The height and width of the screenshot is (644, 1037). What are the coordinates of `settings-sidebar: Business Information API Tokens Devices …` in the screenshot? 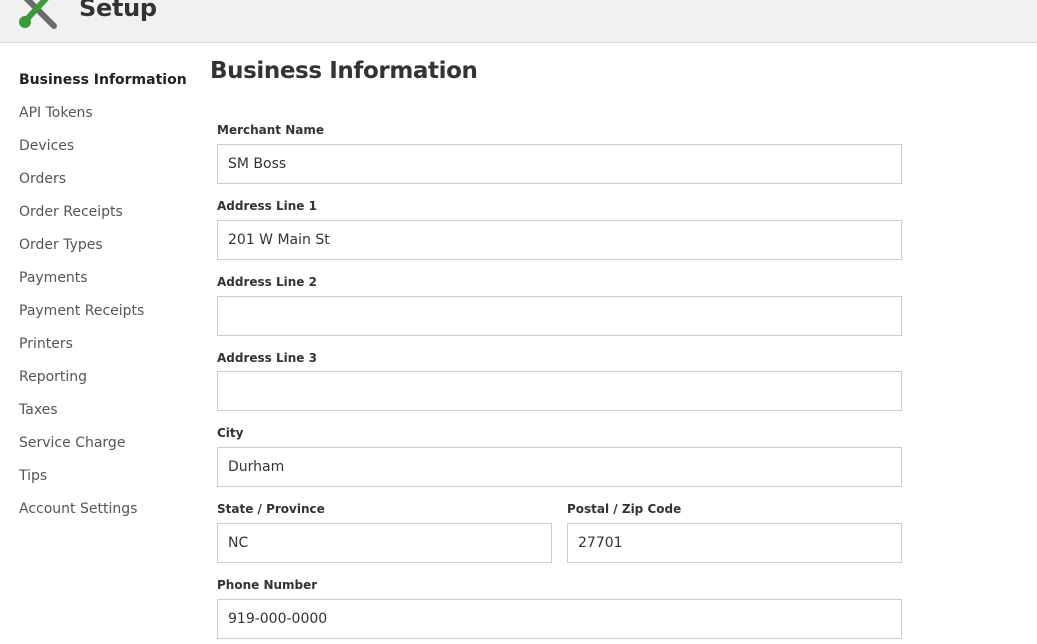 It's located at (109, 297).